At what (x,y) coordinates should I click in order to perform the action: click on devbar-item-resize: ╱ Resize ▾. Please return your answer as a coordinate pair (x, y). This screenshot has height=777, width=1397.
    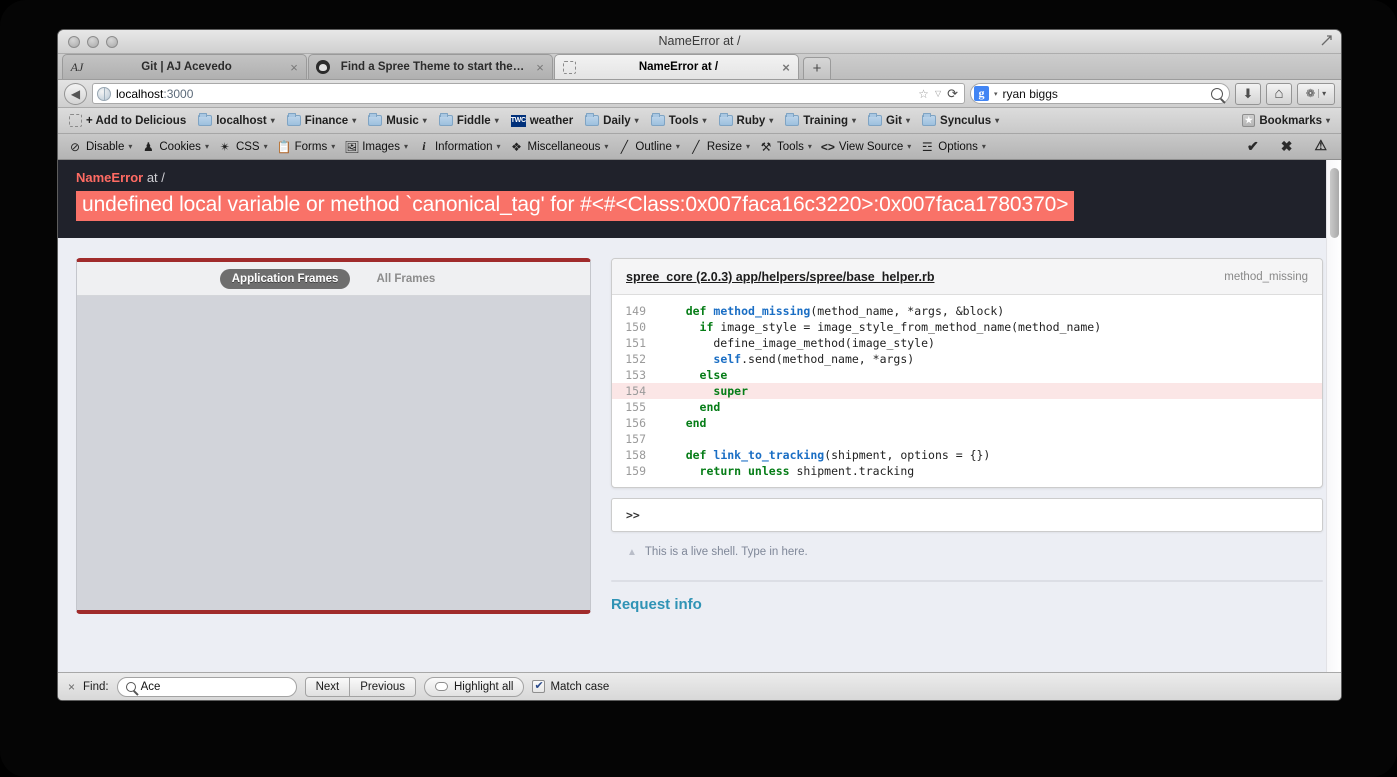
    Looking at the image, I should click on (719, 147).